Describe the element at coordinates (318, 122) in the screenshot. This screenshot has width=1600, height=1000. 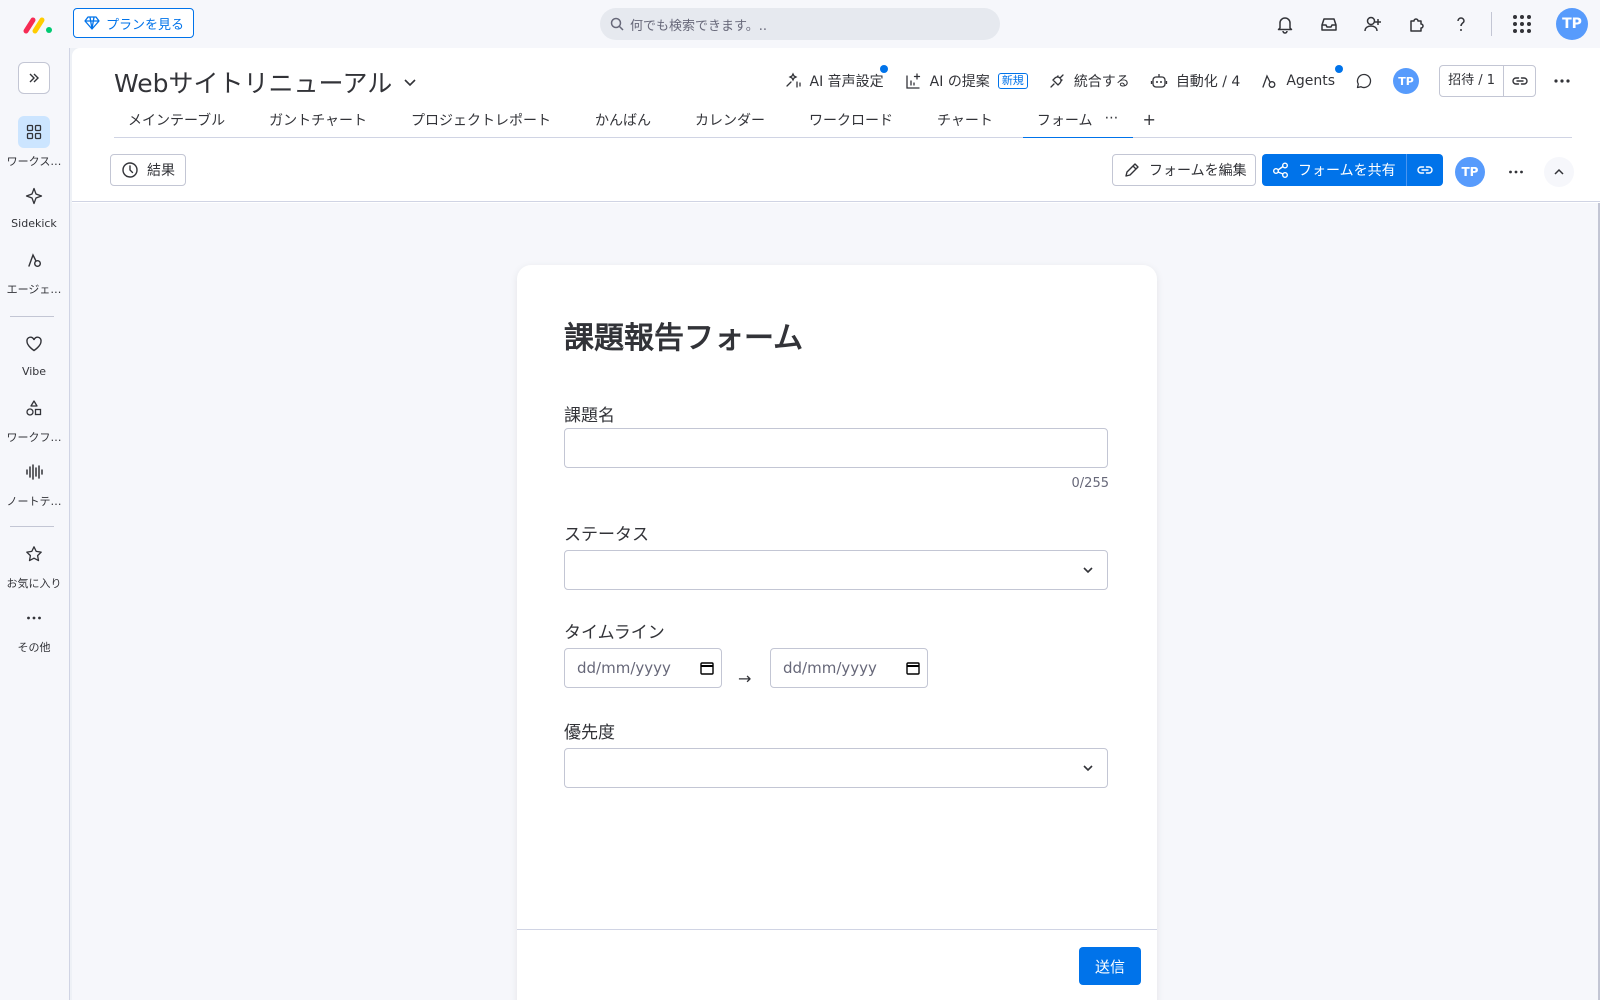
I see `tab-gantt: ガントチャート` at that location.